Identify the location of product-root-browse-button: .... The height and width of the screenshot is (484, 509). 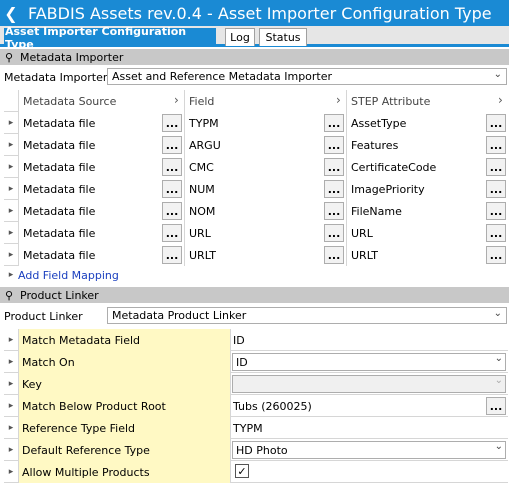
(496, 406).